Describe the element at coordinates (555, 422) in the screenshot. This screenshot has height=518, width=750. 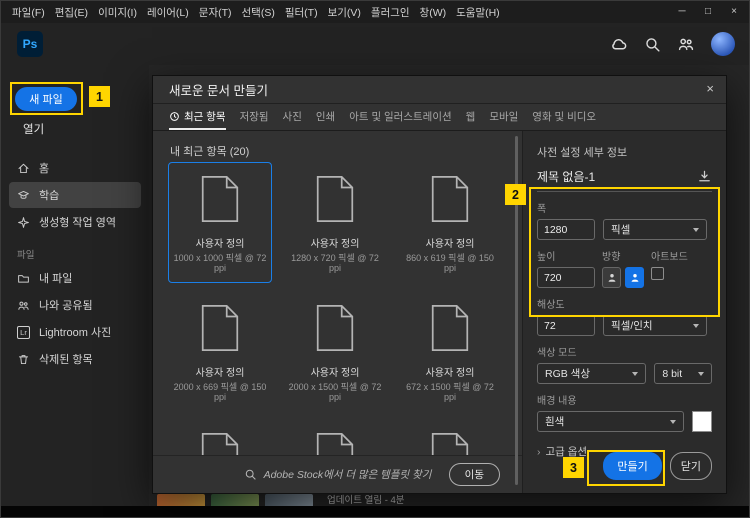
I see `background-value: 흰색` at that location.